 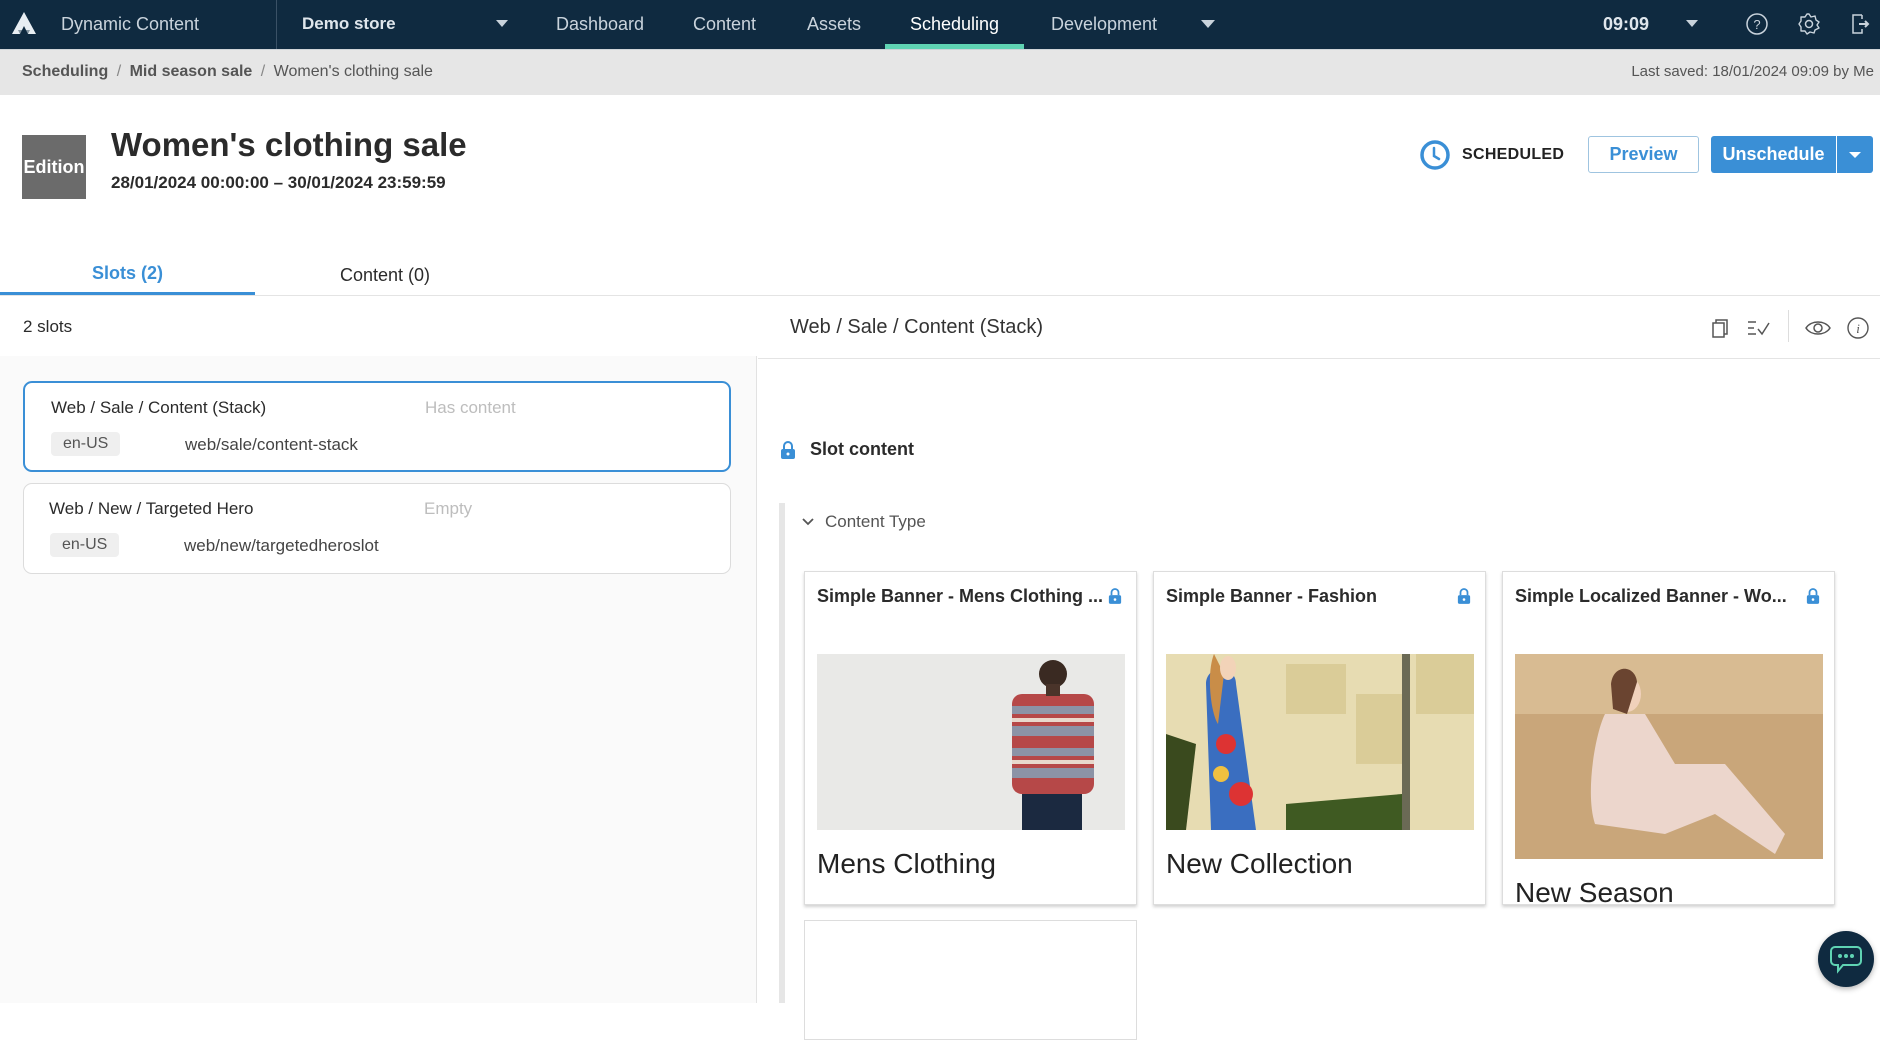 I want to click on time-selector: 09:09, so click(x=1626, y=24).